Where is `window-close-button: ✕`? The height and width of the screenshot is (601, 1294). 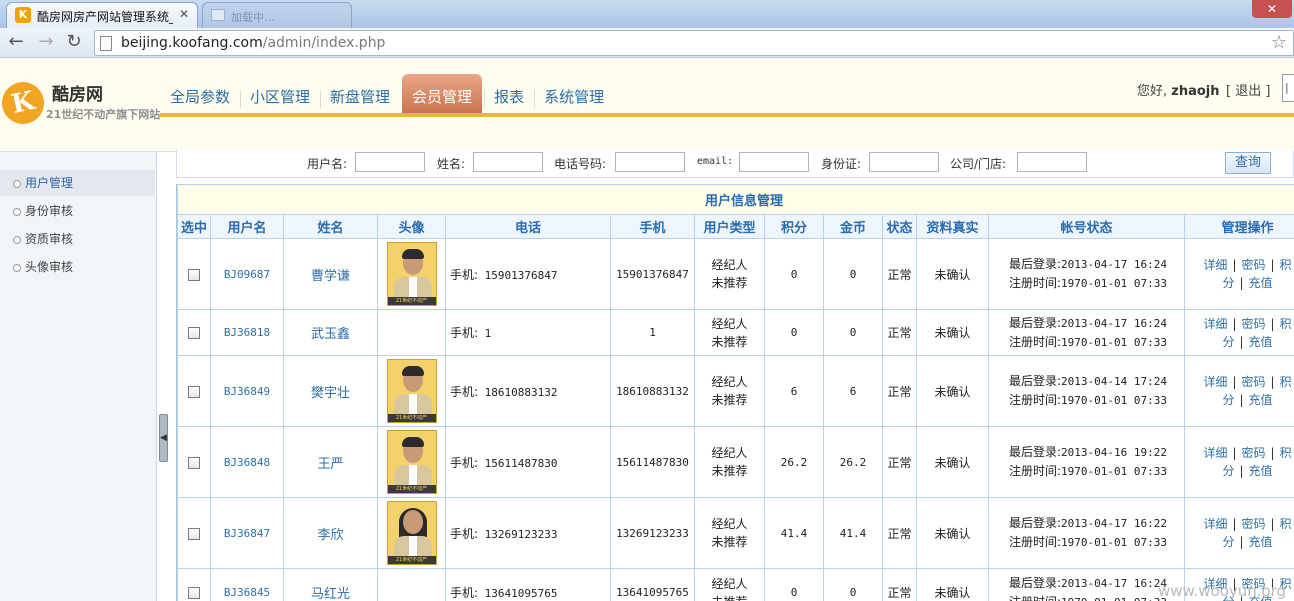
window-close-button: ✕ is located at coordinates (1272, 9).